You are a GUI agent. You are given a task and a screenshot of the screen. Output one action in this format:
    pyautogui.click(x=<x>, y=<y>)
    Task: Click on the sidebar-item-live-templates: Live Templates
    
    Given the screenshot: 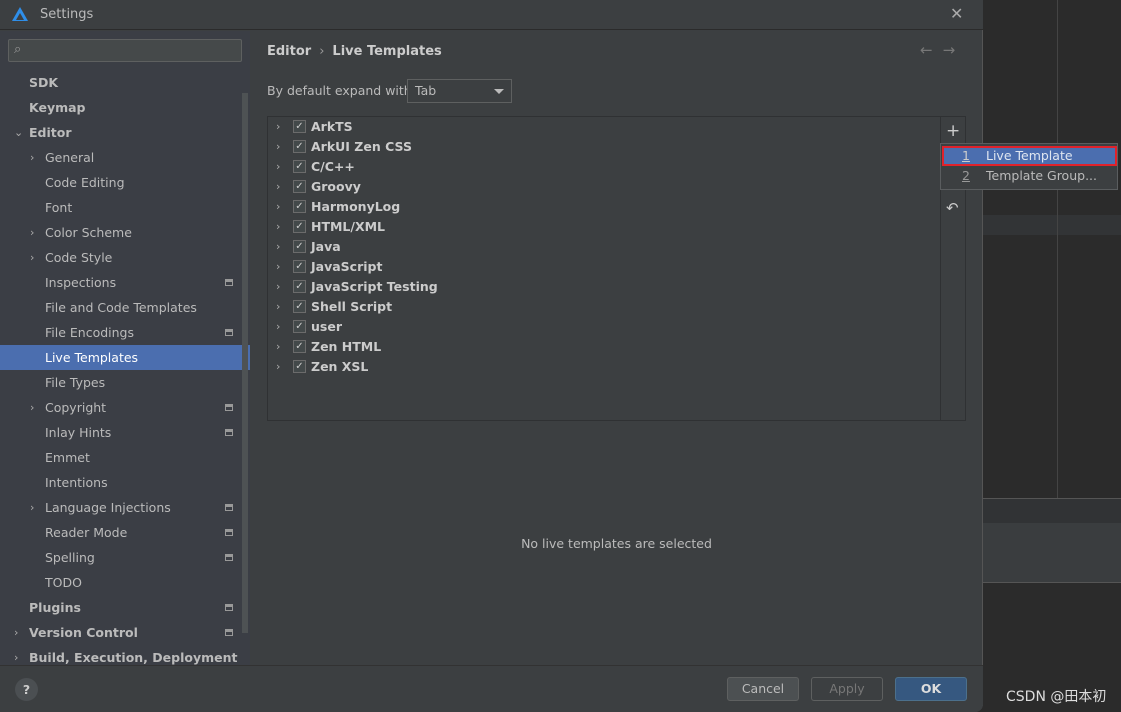 What is the action you would take?
    pyautogui.click(x=125, y=357)
    